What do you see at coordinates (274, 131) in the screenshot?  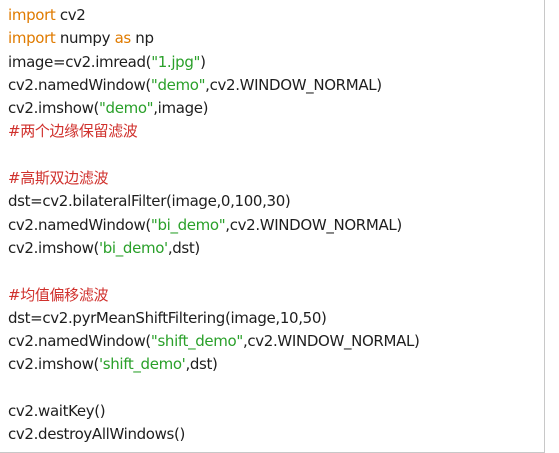 I see `code-line: #两个边缘保留滤波` at bounding box center [274, 131].